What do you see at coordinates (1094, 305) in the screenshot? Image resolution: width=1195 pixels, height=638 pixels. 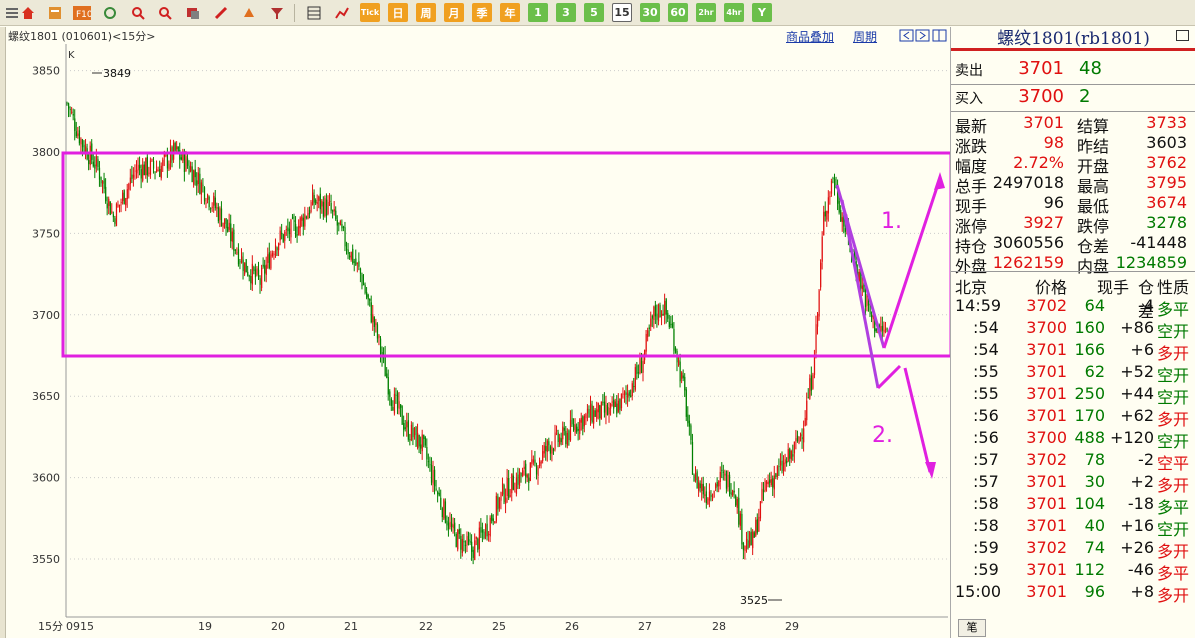 I see `trade-volume: 64` at bounding box center [1094, 305].